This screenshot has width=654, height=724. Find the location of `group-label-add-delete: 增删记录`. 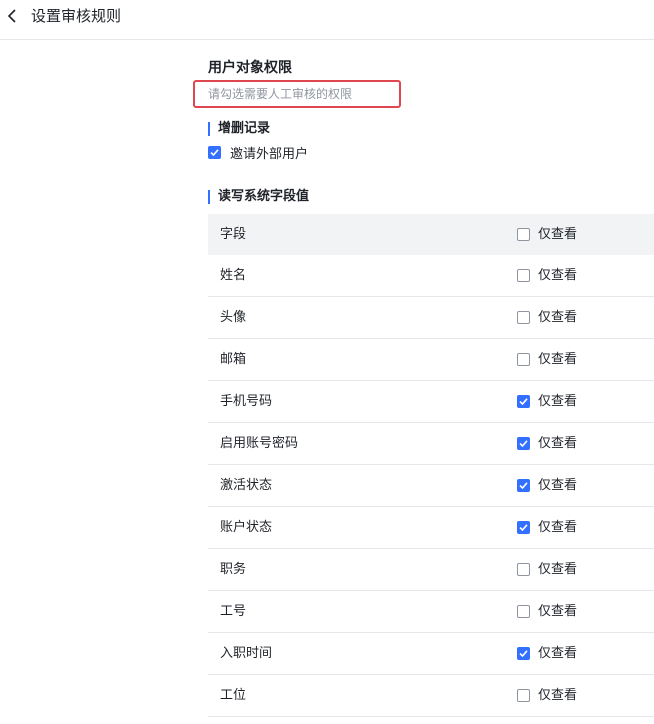

group-label-add-delete: 增删记录 is located at coordinates (239, 129).